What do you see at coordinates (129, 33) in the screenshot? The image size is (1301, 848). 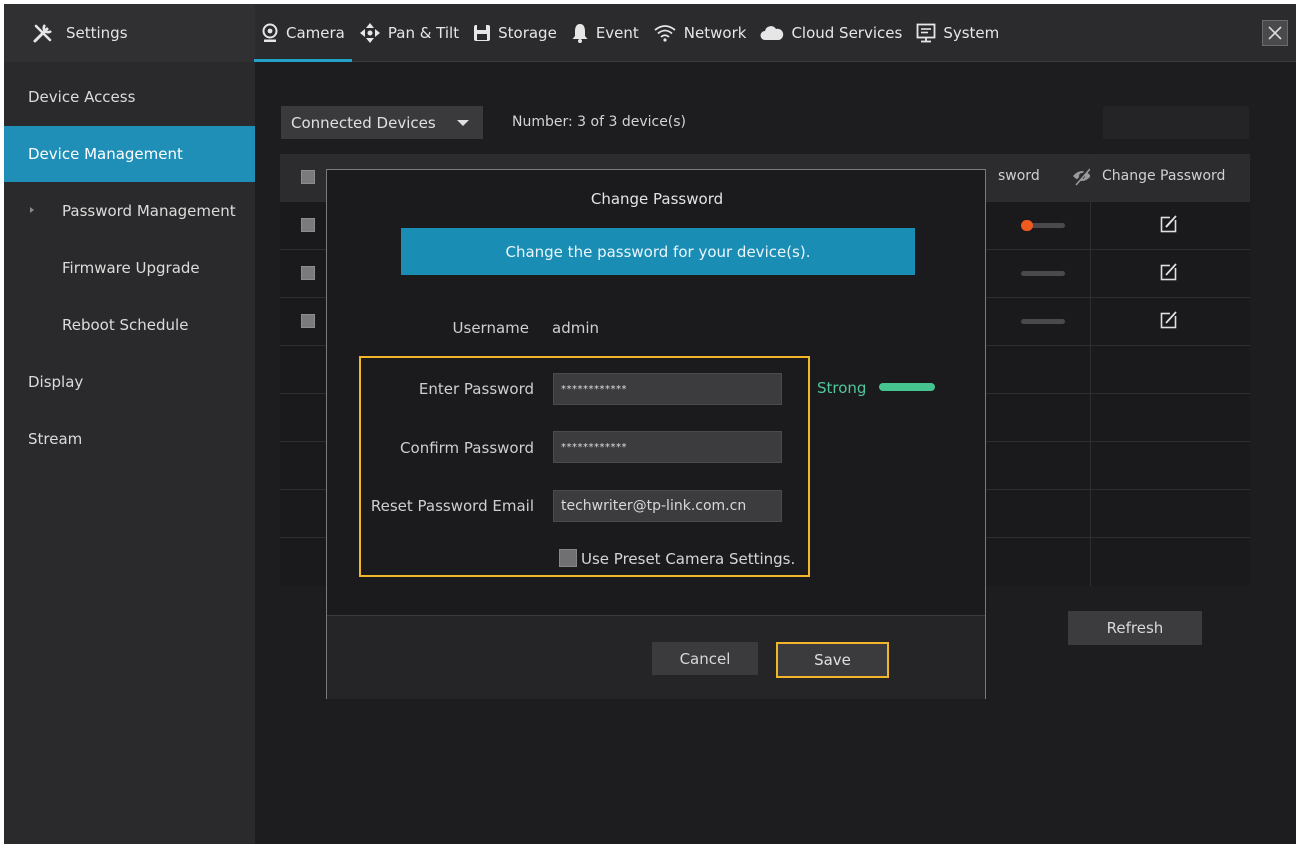 I see `settings-header: Settings` at bounding box center [129, 33].